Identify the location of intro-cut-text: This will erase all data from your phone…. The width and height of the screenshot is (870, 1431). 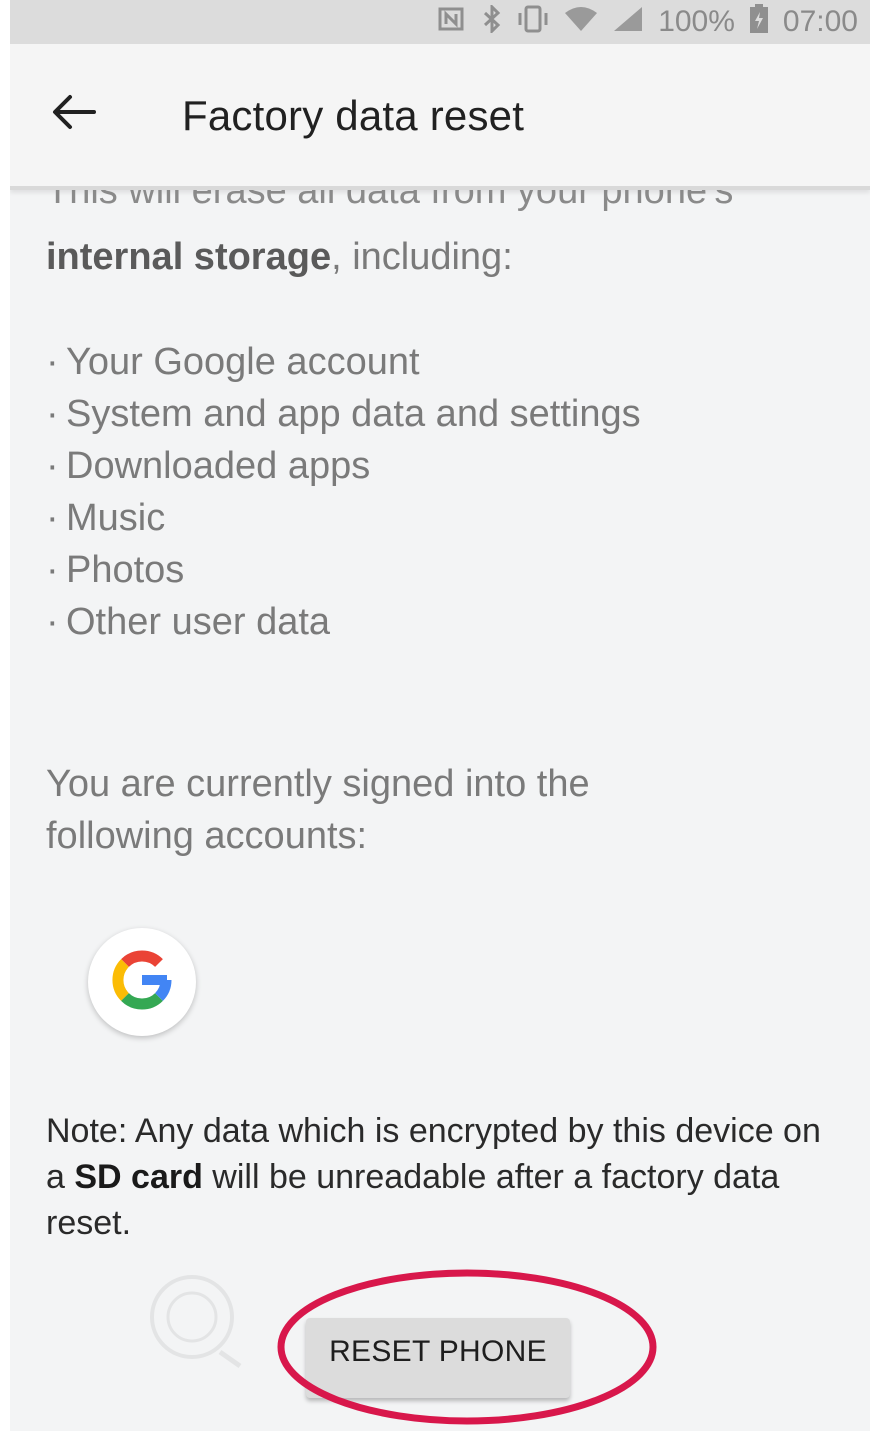
(390, 201).